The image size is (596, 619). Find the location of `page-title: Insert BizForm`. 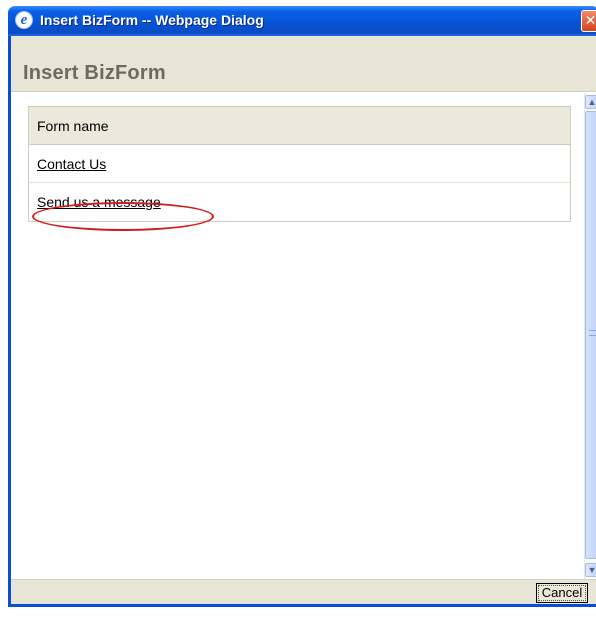

page-title: Insert BizForm is located at coordinates (94, 73).